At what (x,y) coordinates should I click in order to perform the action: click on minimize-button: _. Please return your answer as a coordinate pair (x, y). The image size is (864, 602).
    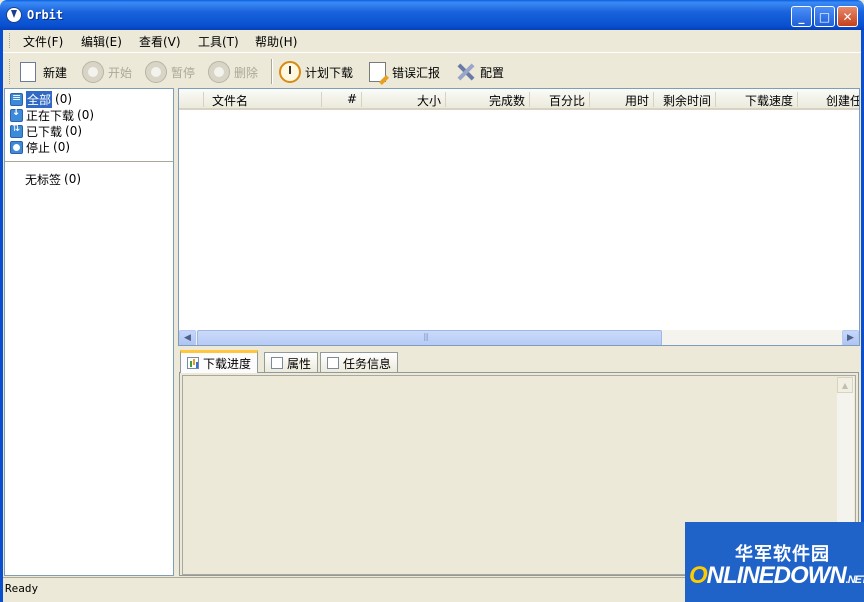
    Looking at the image, I should click on (801, 16).